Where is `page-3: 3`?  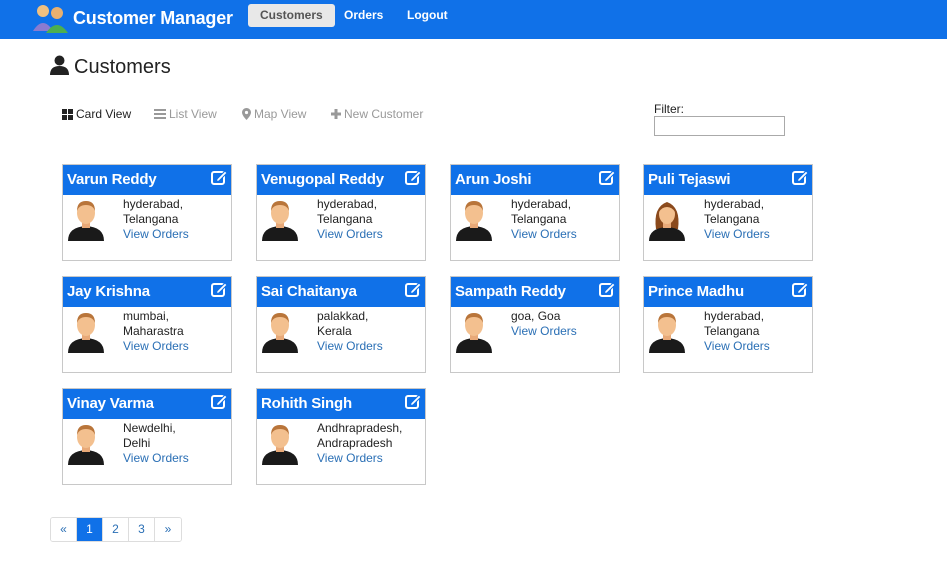 page-3: 3 is located at coordinates (142, 529).